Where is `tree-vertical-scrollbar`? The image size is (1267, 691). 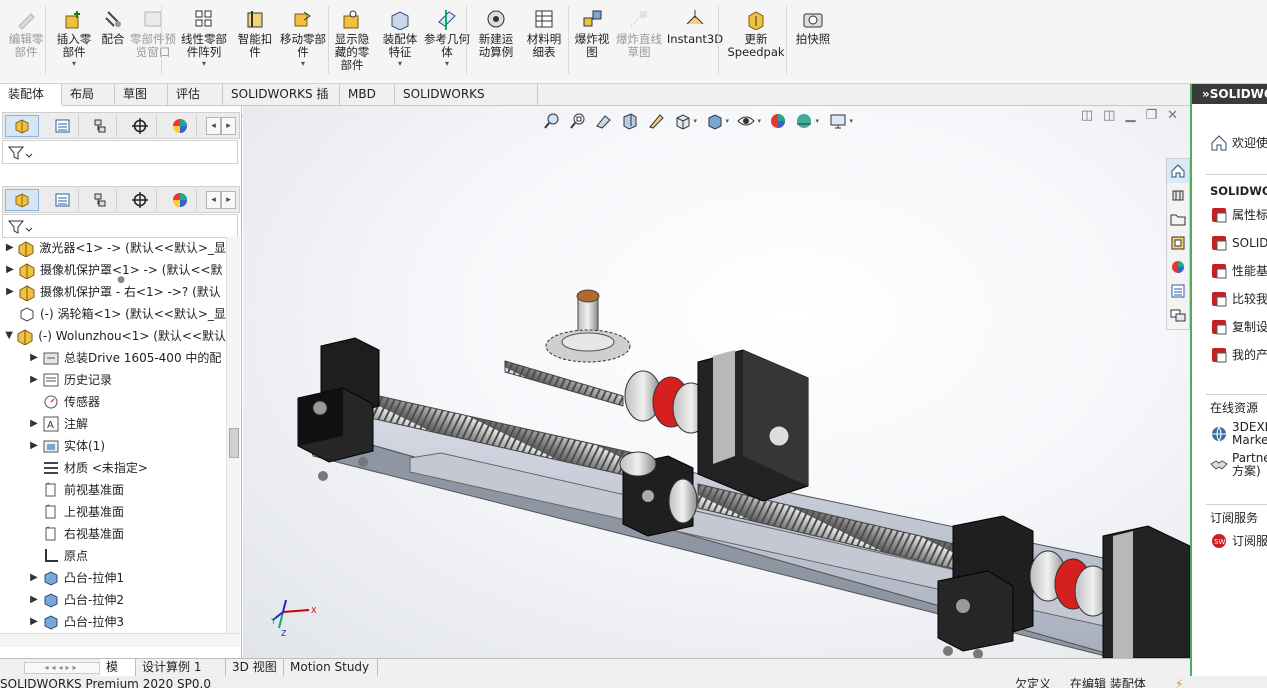
tree-vertical-scrollbar is located at coordinates (233, 435).